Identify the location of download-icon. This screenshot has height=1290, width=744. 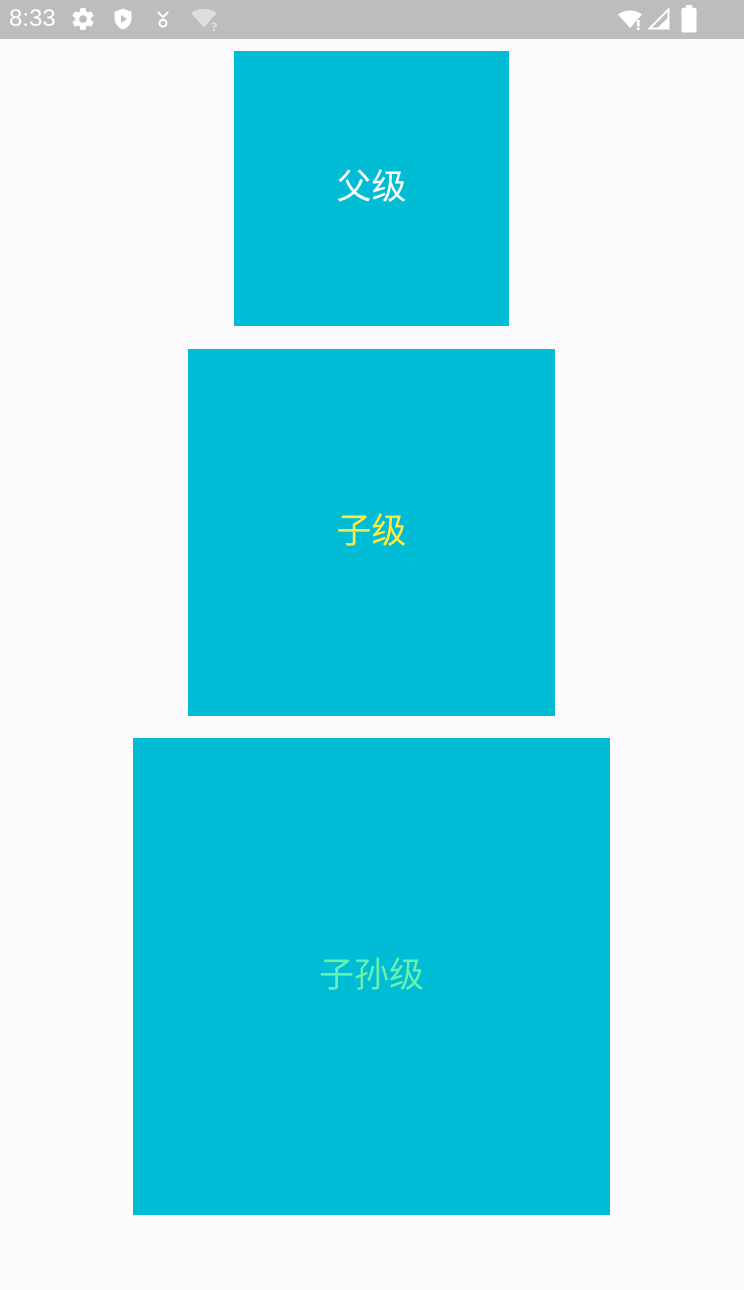
(163, 19).